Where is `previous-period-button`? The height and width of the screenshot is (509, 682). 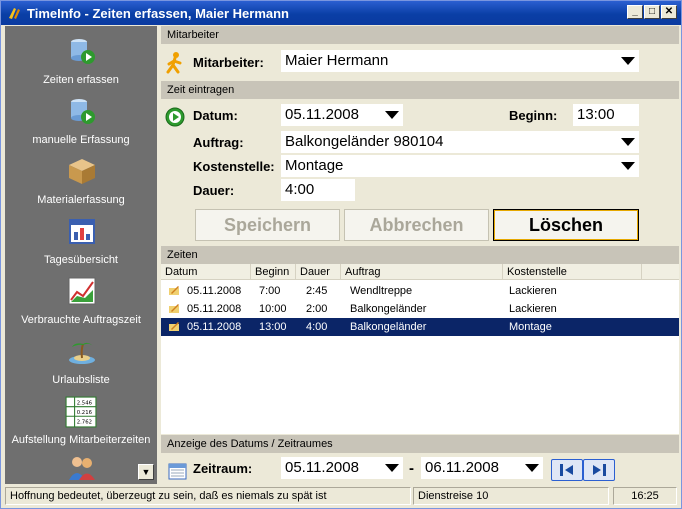 previous-period-button is located at coordinates (567, 470).